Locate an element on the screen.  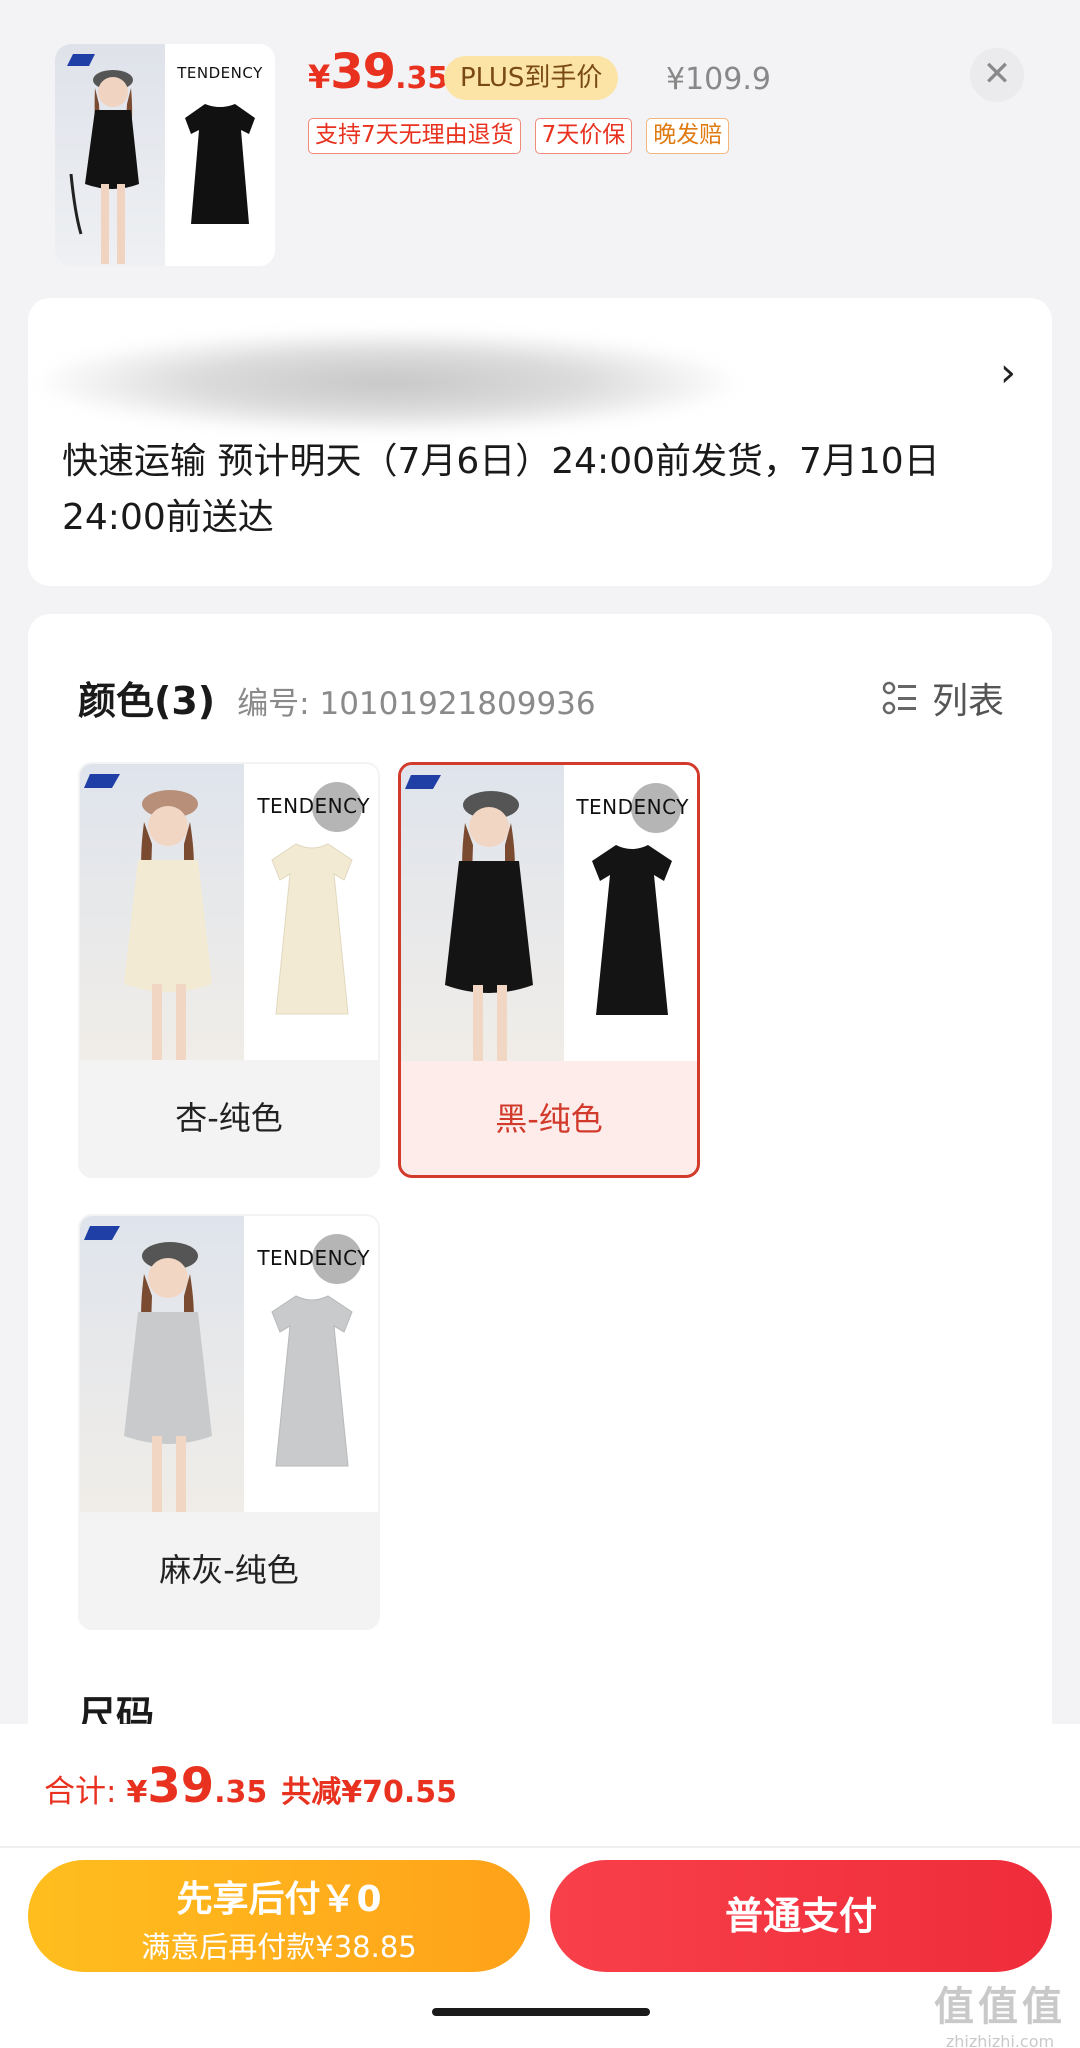
original-price: ¥109.9 is located at coordinates (718, 79).